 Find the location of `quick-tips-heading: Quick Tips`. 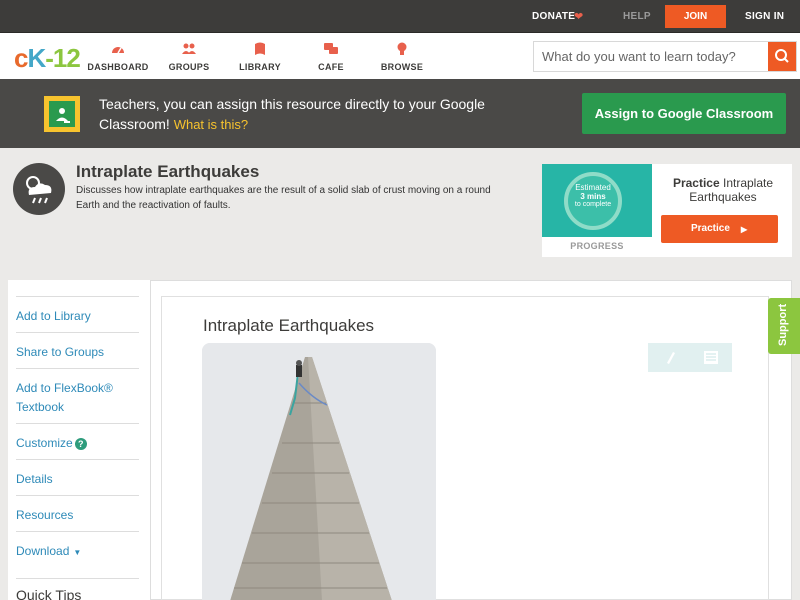

quick-tips-heading: Quick Tips is located at coordinates (77, 589).